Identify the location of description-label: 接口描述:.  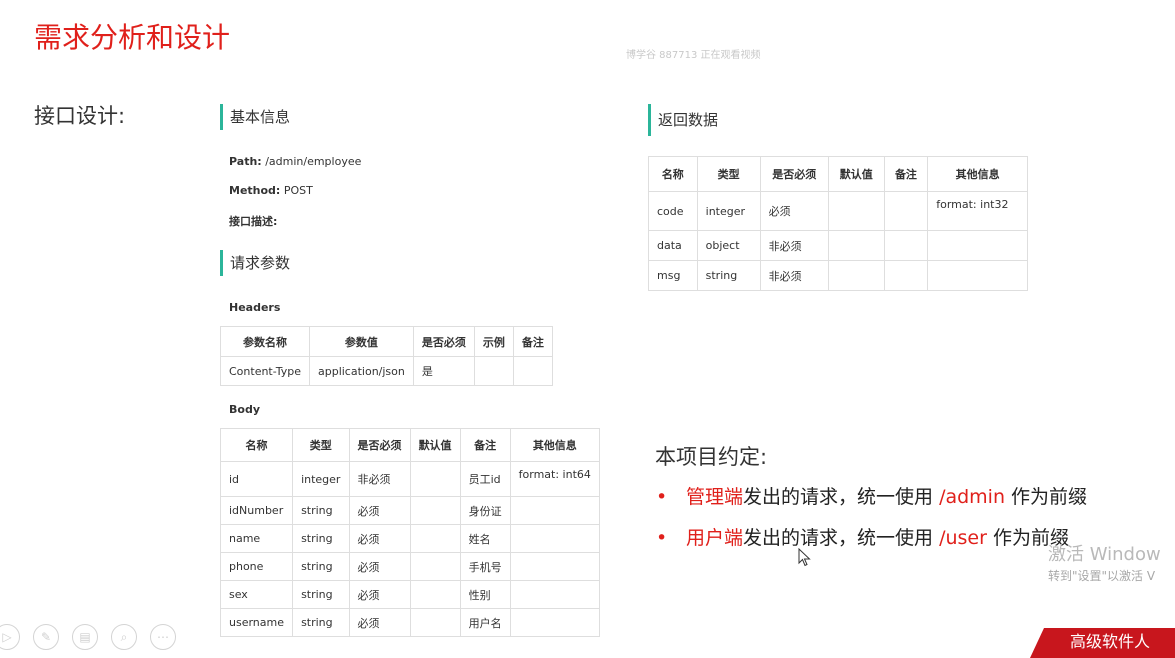
(253, 221).